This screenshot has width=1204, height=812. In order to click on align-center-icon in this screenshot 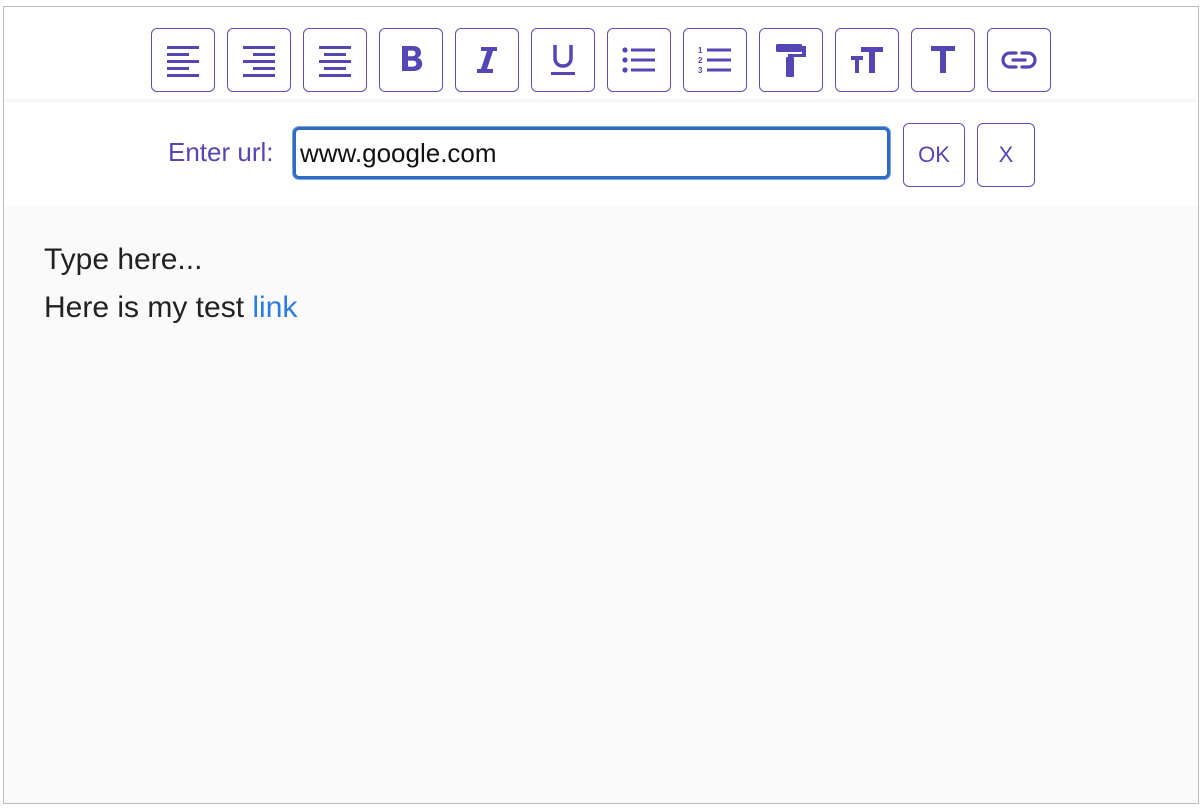, I will do `click(335, 61)`.